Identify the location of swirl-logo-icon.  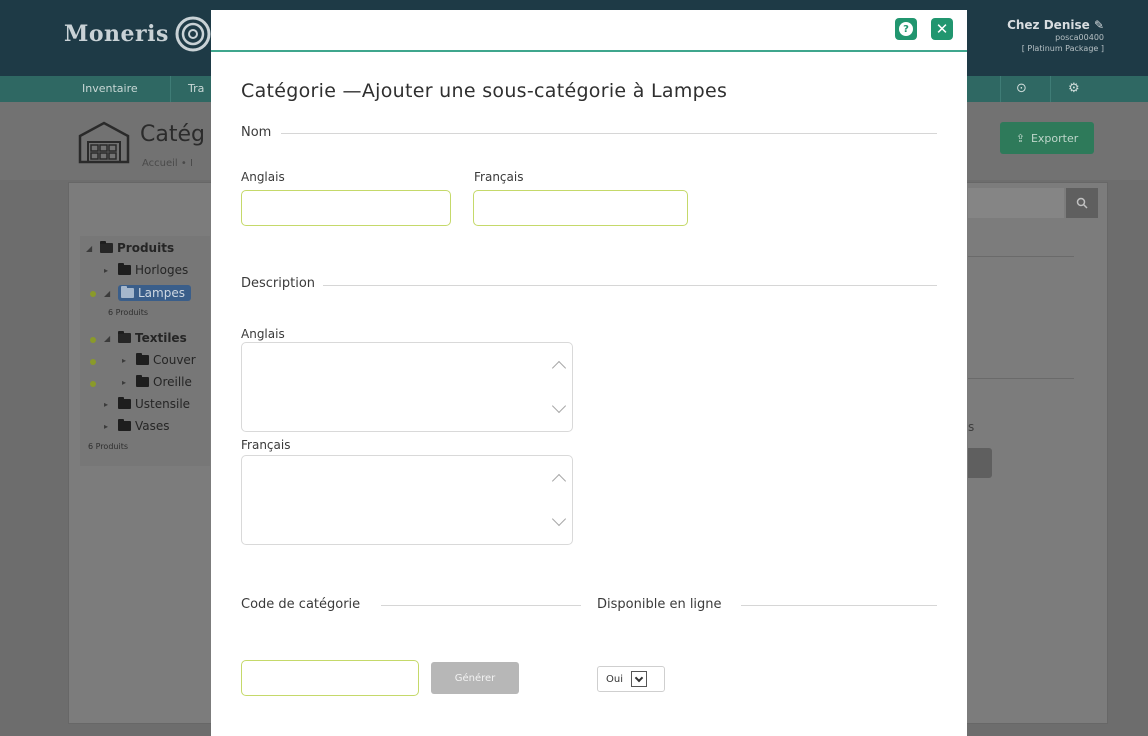
(193, 34).